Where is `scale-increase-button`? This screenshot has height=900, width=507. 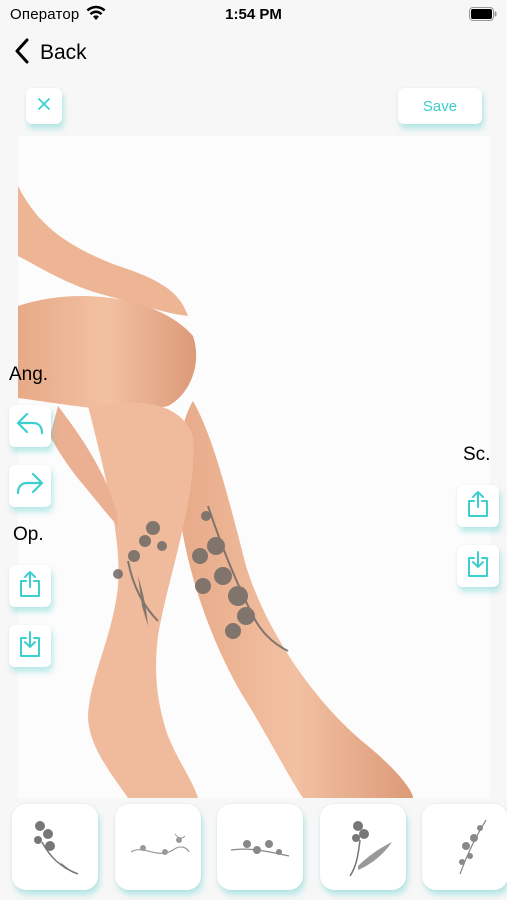 scale-increase-button is located at coordinates (478, 506).